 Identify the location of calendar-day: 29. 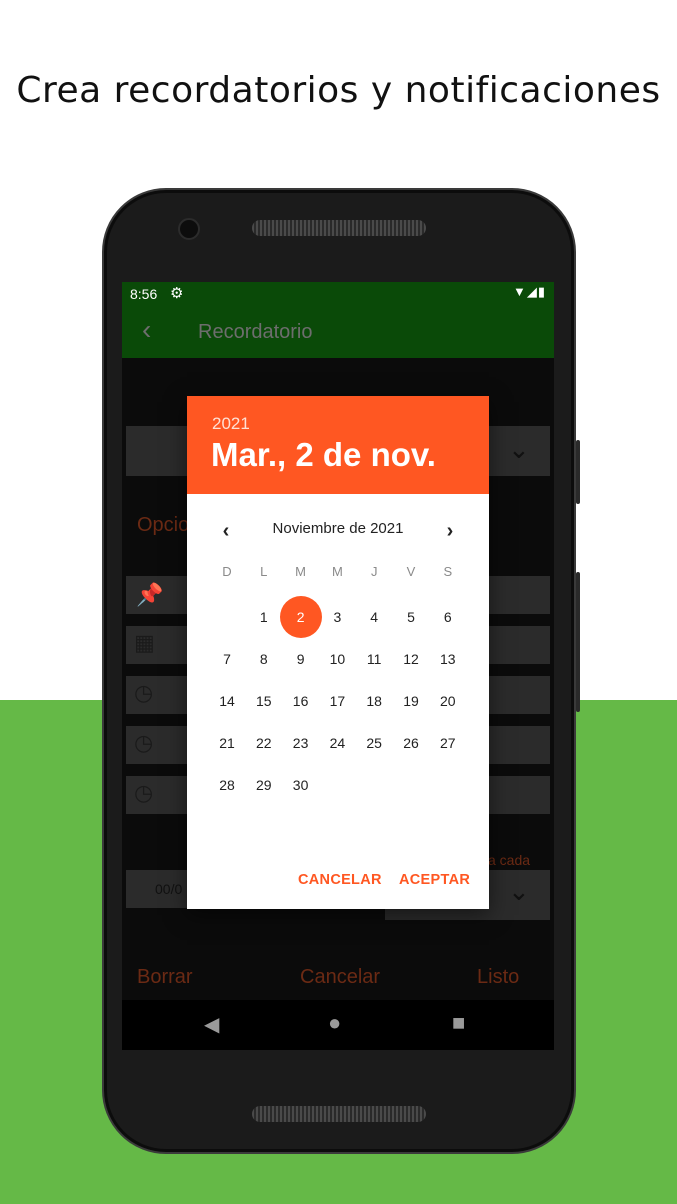
(264, 785).